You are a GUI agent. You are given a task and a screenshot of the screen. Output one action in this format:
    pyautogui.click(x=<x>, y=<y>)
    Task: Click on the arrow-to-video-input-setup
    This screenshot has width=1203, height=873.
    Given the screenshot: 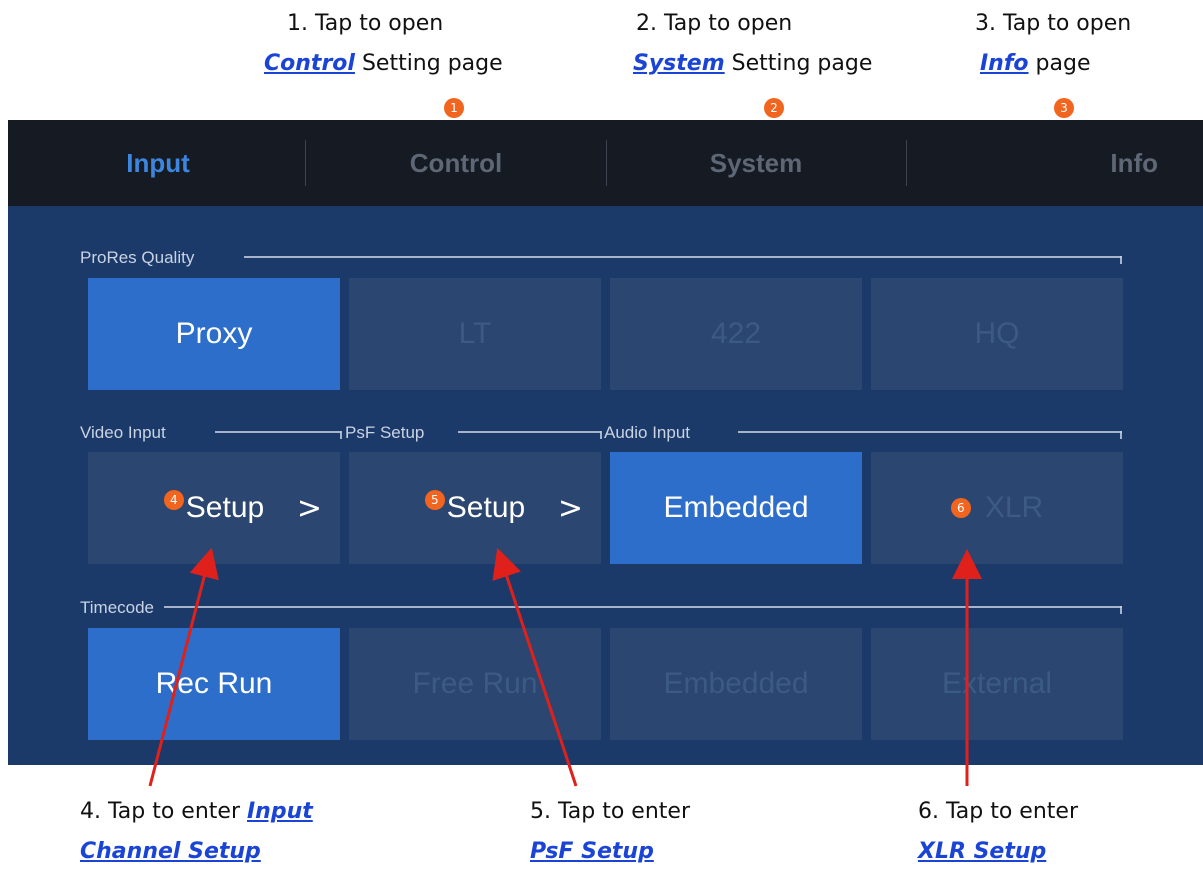 What is the action you would take?
    pyautogui.click(x=183, y=667)
    